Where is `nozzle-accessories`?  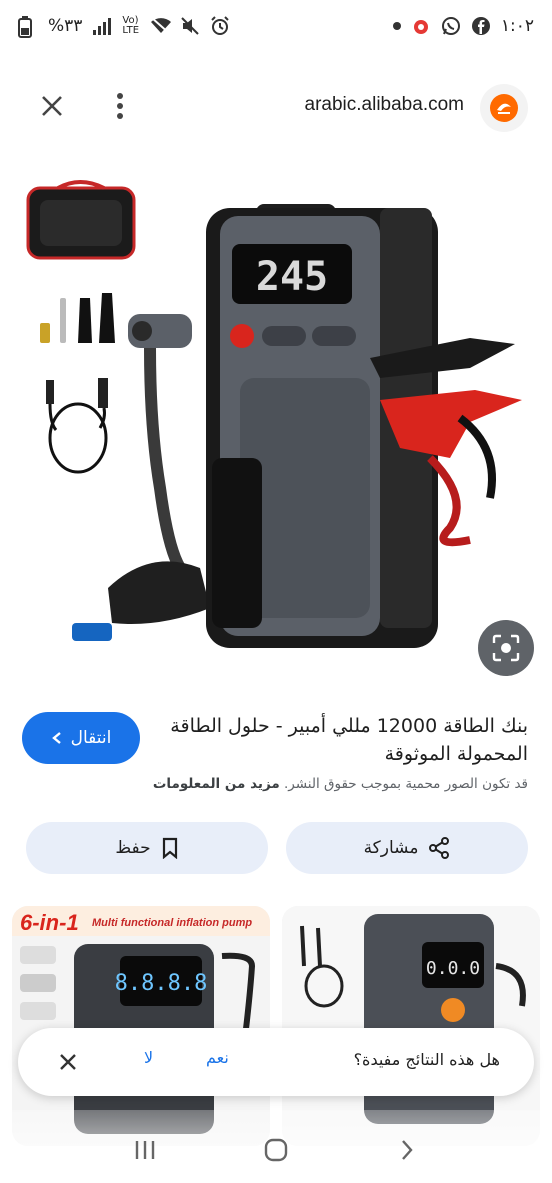 nozzle-accessories is located at coordinates (77, 318).